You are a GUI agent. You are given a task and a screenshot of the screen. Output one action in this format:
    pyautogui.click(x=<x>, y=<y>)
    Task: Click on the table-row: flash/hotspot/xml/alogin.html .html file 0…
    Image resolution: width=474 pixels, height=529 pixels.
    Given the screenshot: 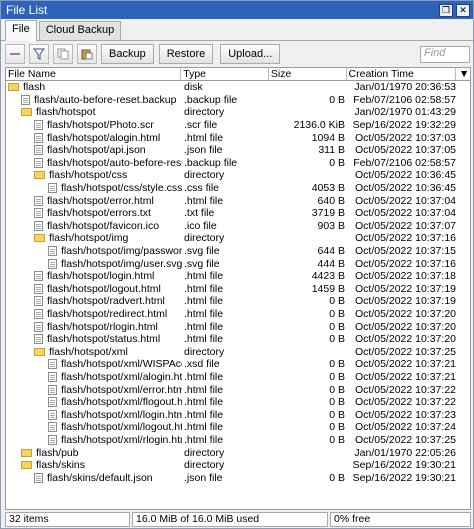 What is the action you would take?
    pyautogui.click(x=238, y=377)
    